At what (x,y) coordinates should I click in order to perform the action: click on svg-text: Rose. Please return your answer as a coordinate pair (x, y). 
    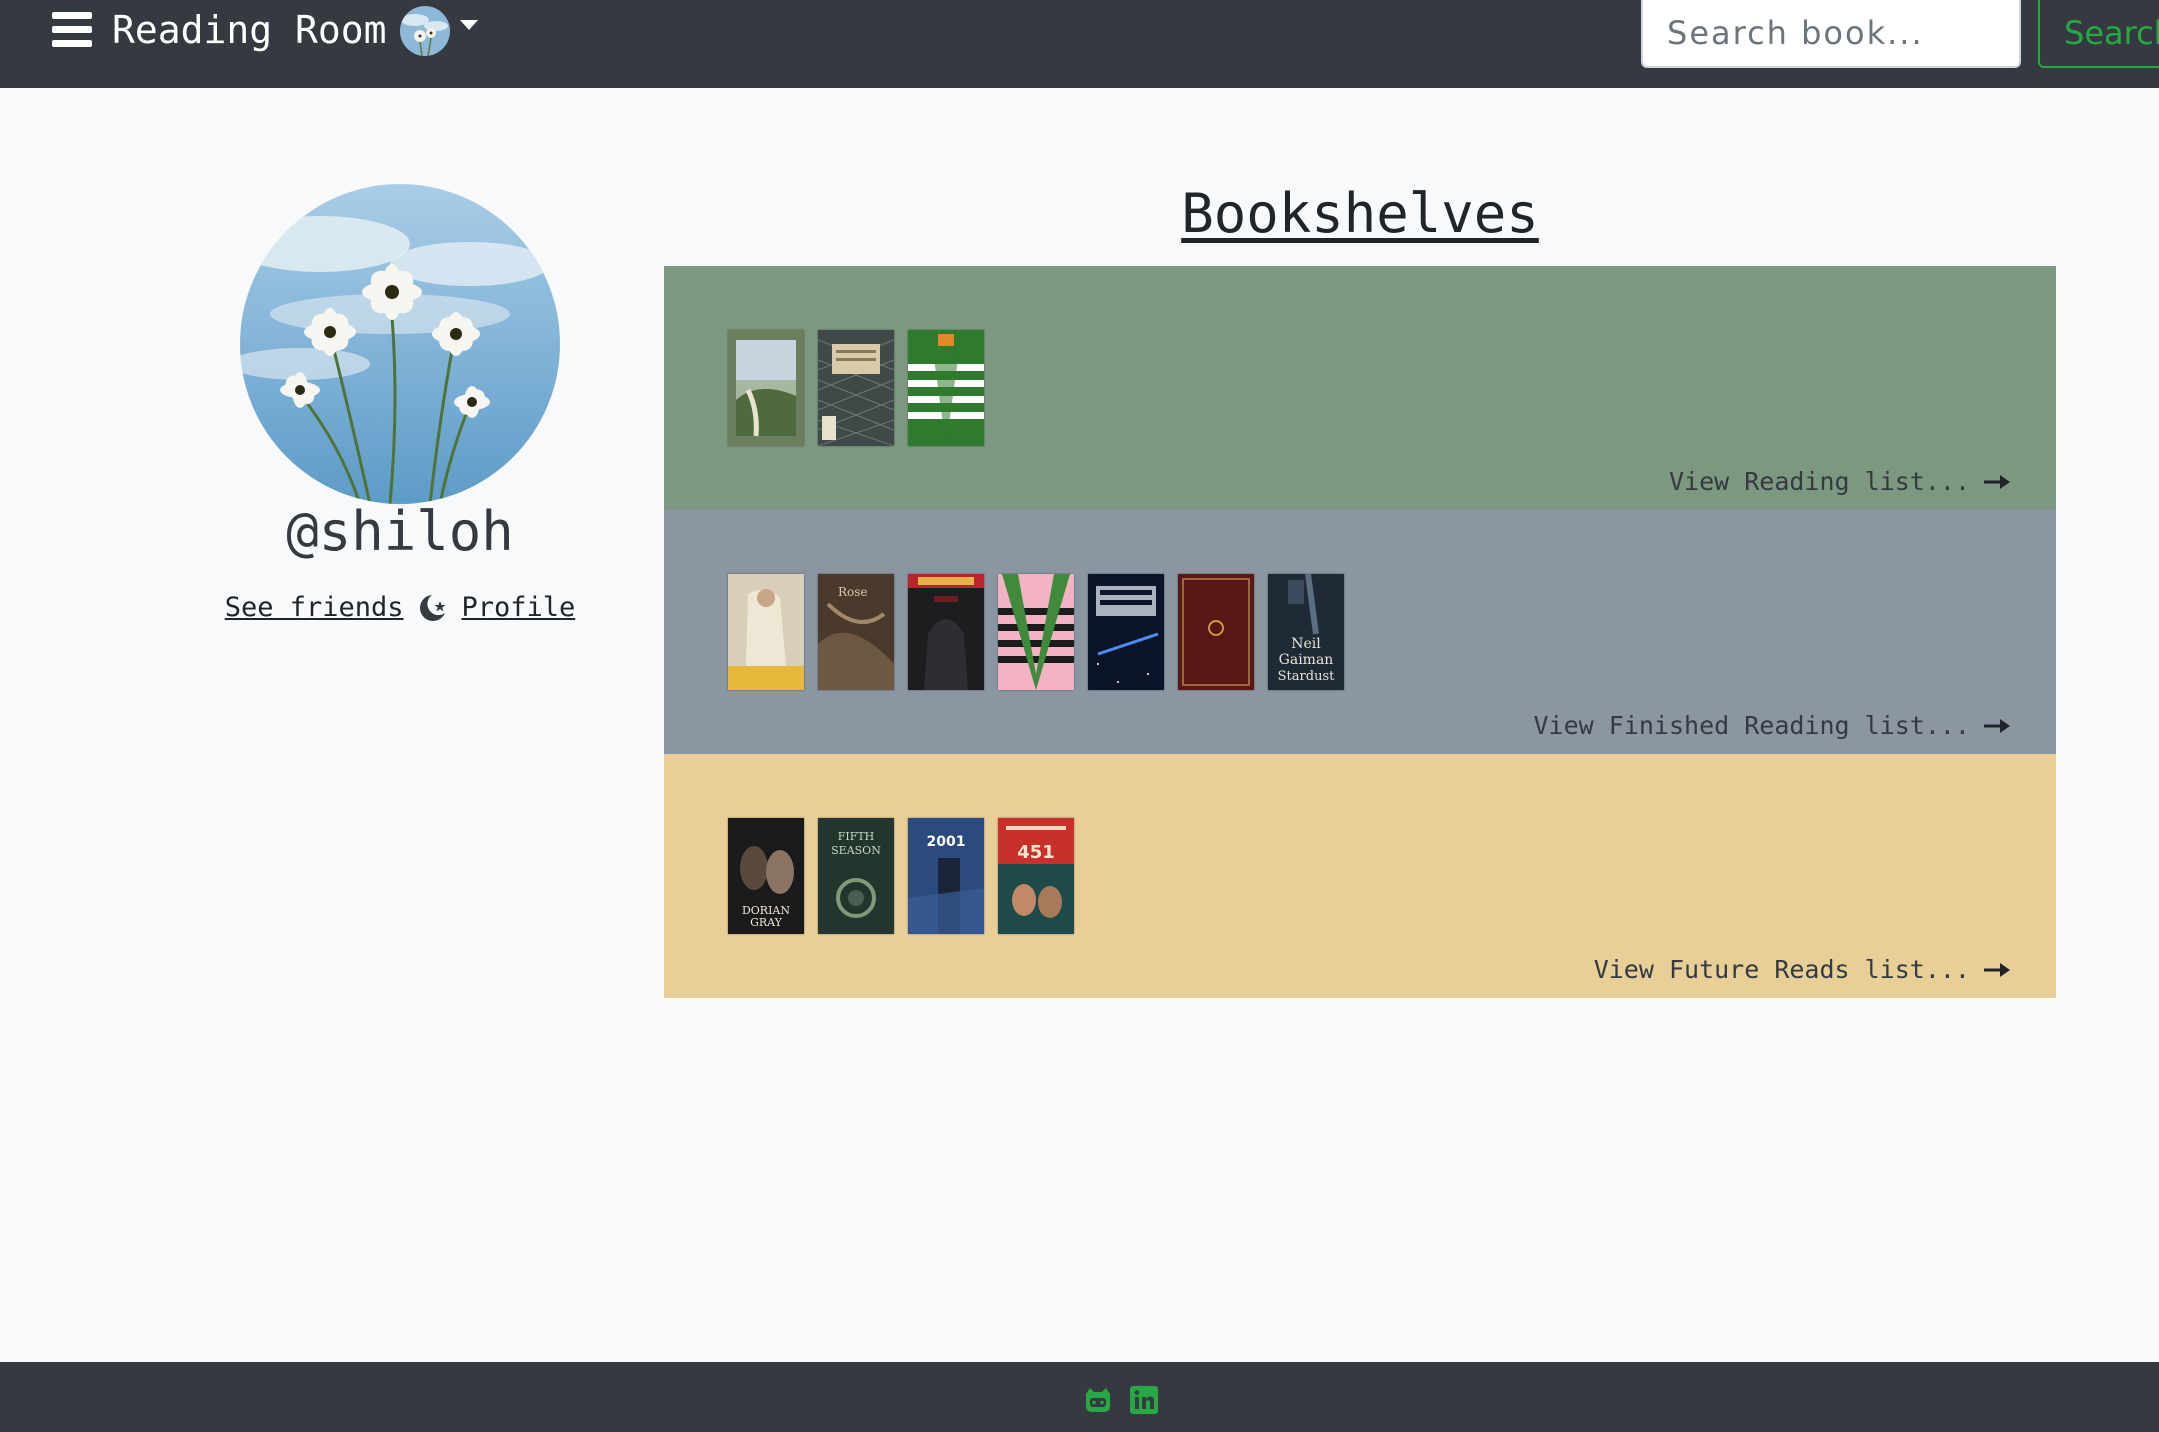
    Looking at the image, I should click on (853, 592).